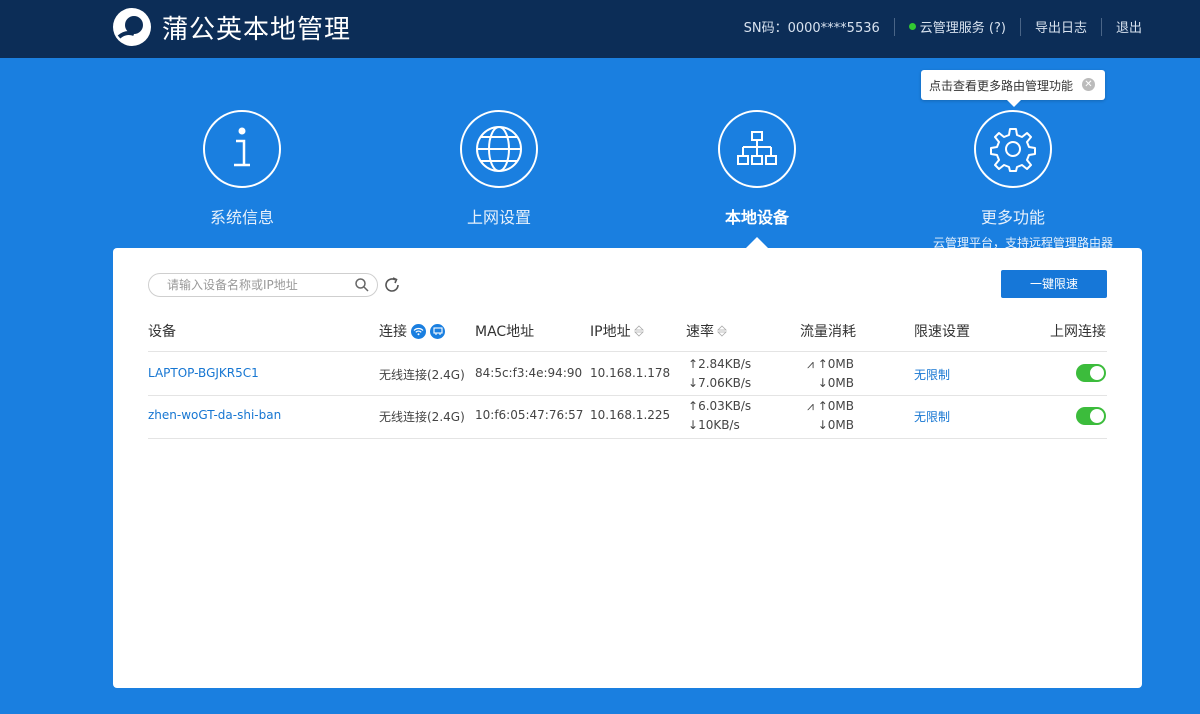 The width and height of the screenshot is (1200, 714). Describe the element at coordinates (756, 217) in the screenshot. I see `nav-label: 本地设备` at that location.